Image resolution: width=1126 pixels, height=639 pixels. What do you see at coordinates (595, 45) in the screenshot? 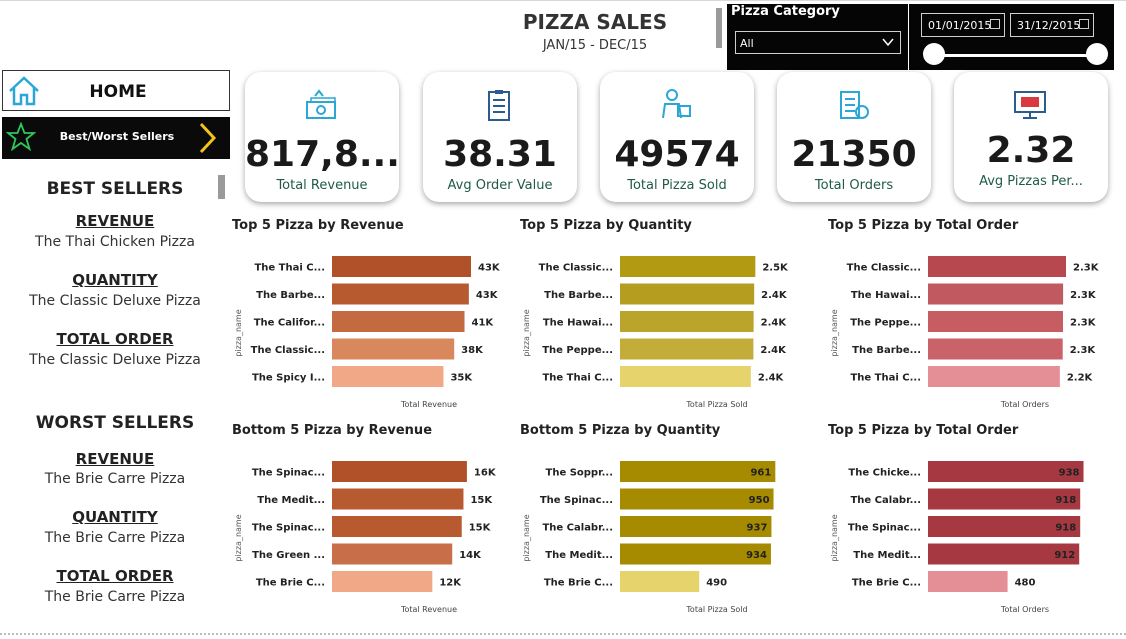
I see `page-subtitle: JAN/15 - DEC/15` at bounding box center [595, 45].